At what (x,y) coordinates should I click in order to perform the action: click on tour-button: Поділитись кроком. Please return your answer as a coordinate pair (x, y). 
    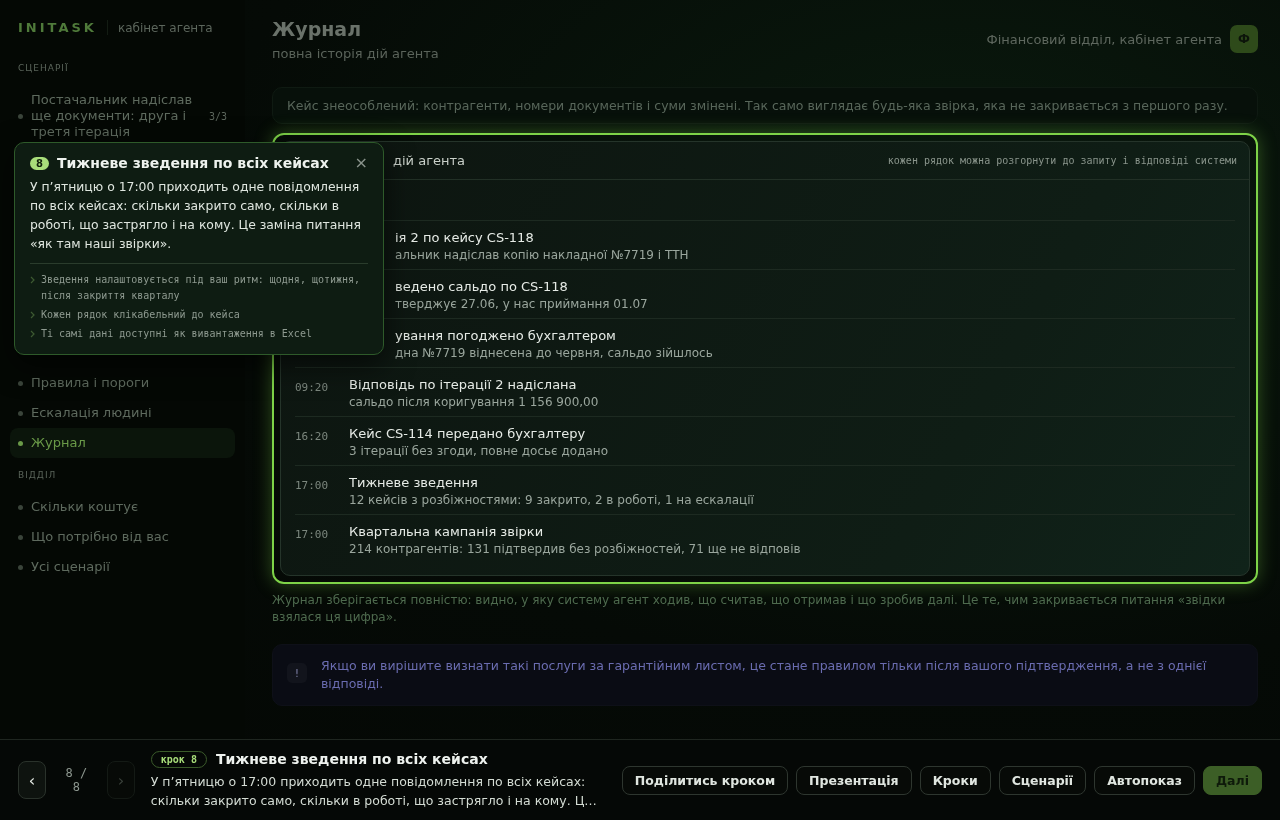
    Looking at the image, I should click on (705, 780).